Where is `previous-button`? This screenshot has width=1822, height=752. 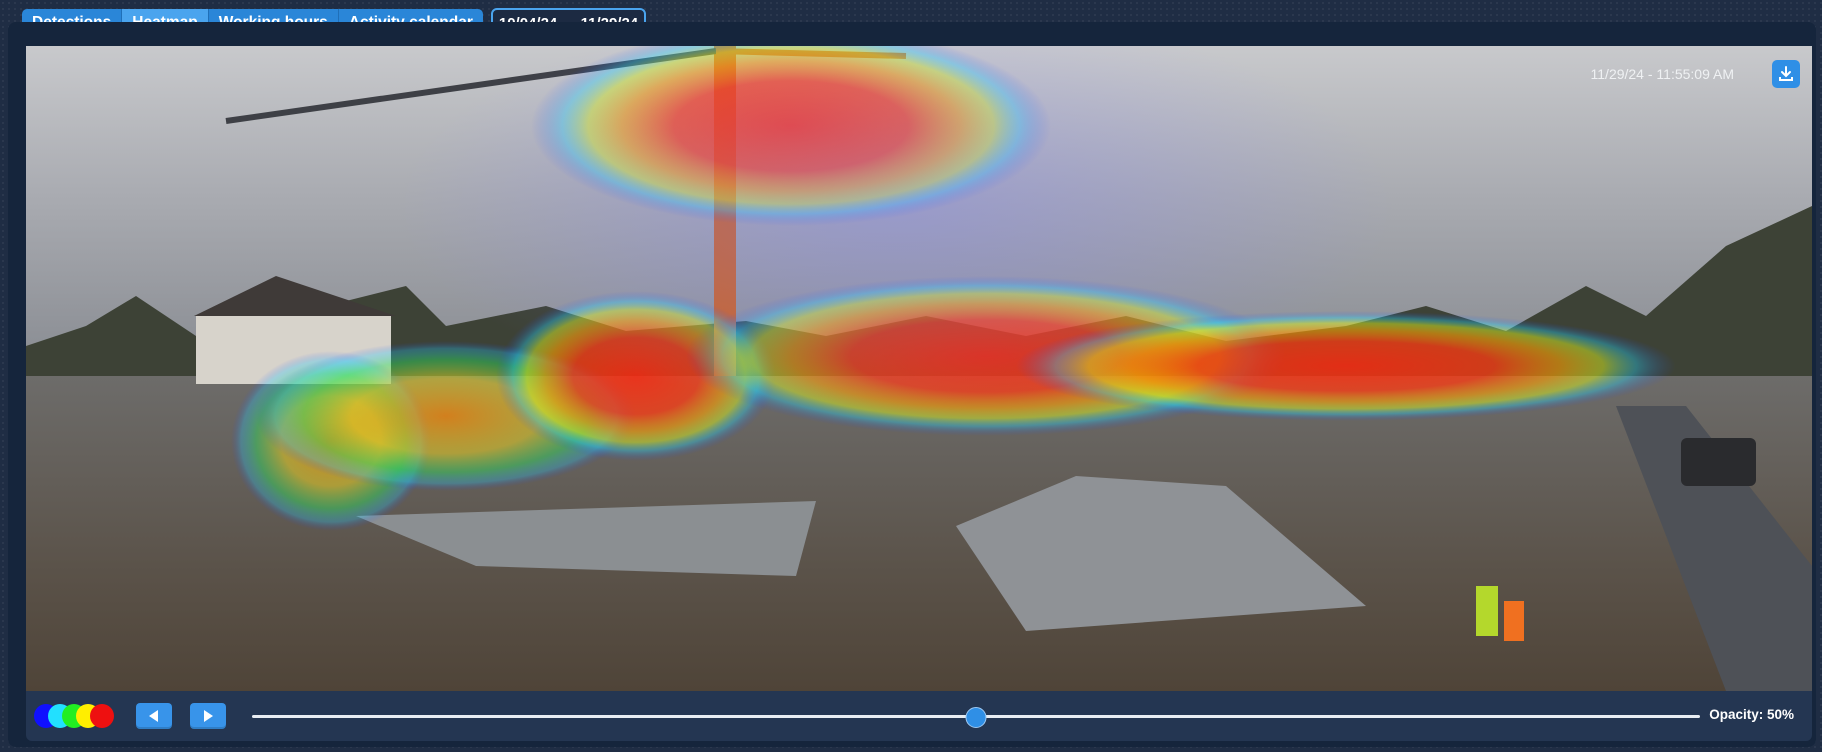
previous-button is located at coordinates (154, 716).